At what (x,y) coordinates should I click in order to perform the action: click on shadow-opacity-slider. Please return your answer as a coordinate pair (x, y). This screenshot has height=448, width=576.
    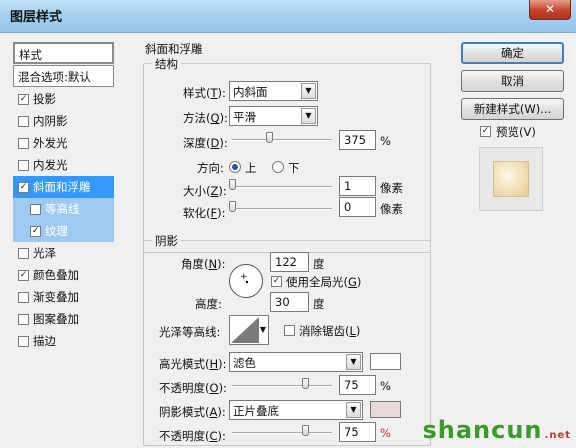
    Looking at the image, I should click on (282, 433).